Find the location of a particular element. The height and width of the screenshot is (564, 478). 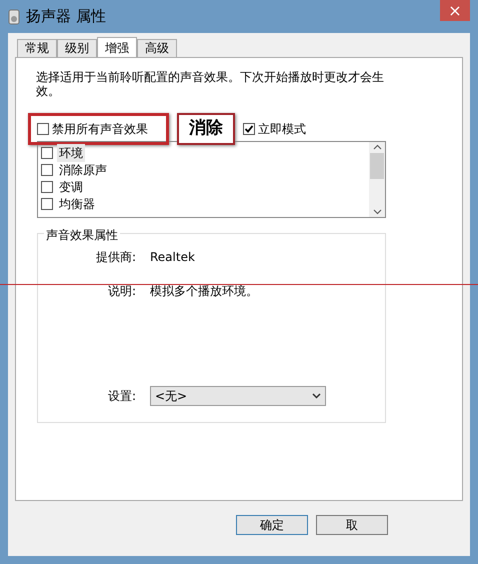

tab: 高级 is located at coordinates (157, 48).